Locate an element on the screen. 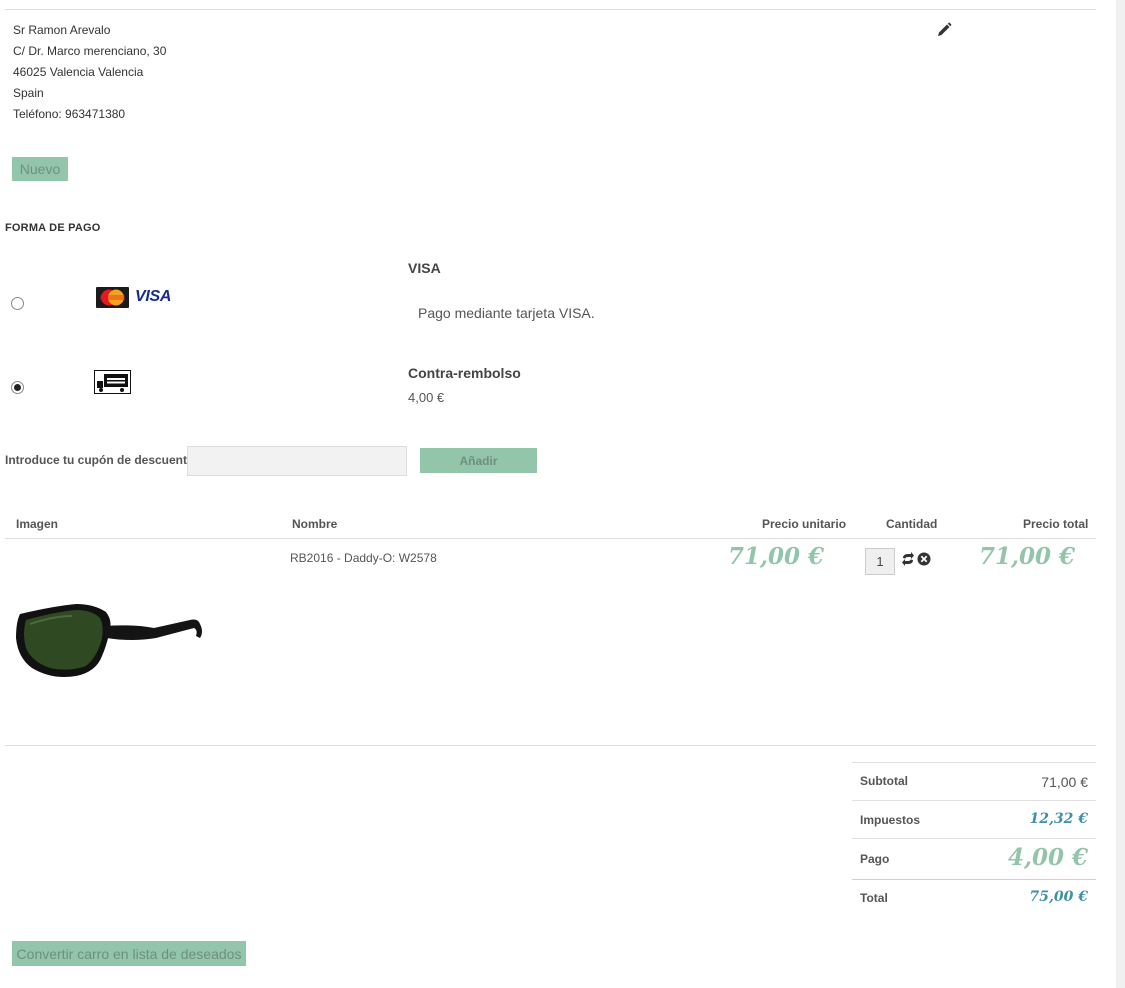 The width and height of the screenshot is (1125, 988). payment-radio-cod is located at coordinates (17, 387).